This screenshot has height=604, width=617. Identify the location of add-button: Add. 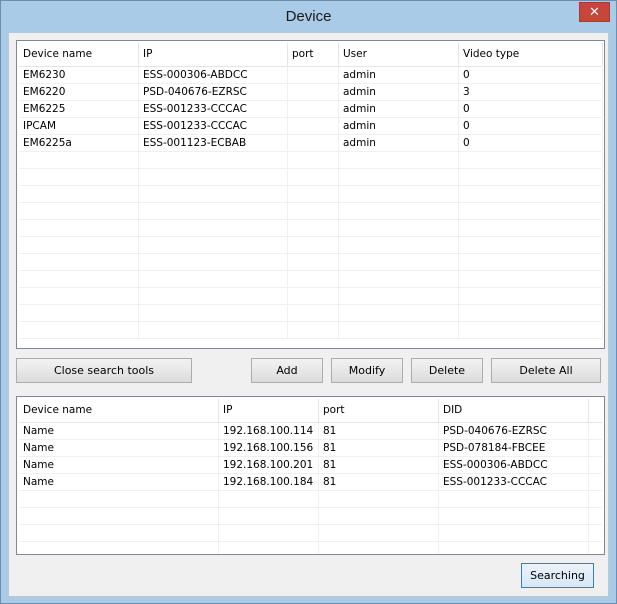
(287, 370).